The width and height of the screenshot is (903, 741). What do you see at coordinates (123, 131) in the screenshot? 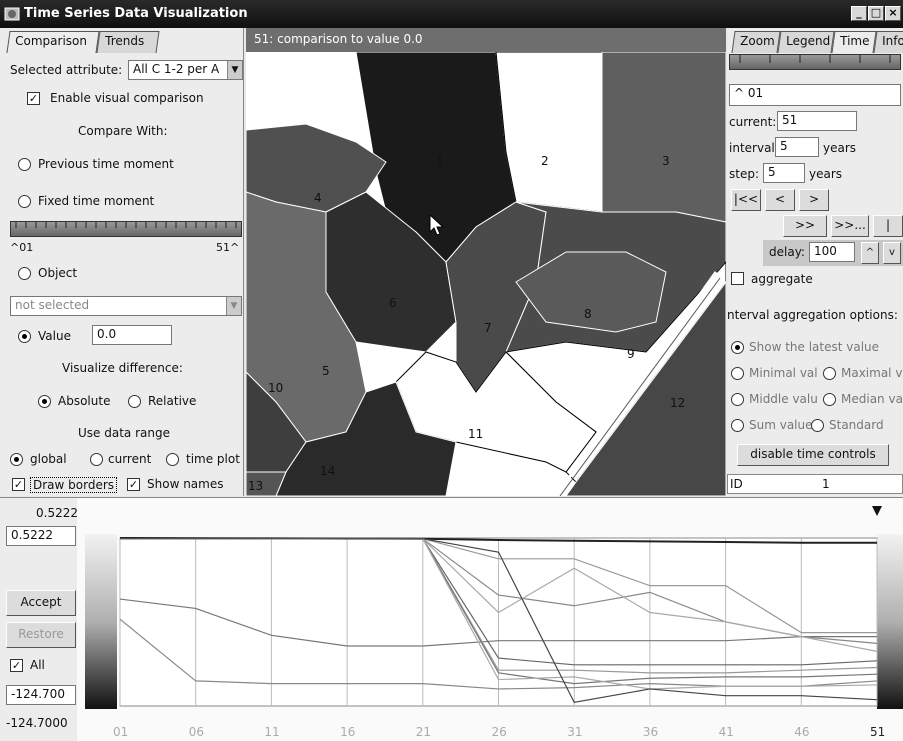
I see `compare-with-label: Compare With:` at bounding box center [123, 131].